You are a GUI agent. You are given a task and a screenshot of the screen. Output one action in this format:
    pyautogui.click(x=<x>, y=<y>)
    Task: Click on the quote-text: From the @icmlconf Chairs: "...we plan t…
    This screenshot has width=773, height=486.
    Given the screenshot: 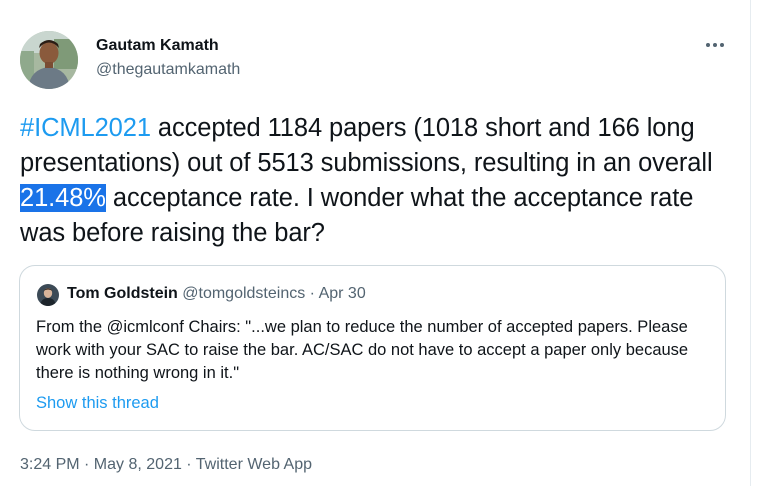 What is the action you would take?
    pyautogui.click(x=362, y=350)
    